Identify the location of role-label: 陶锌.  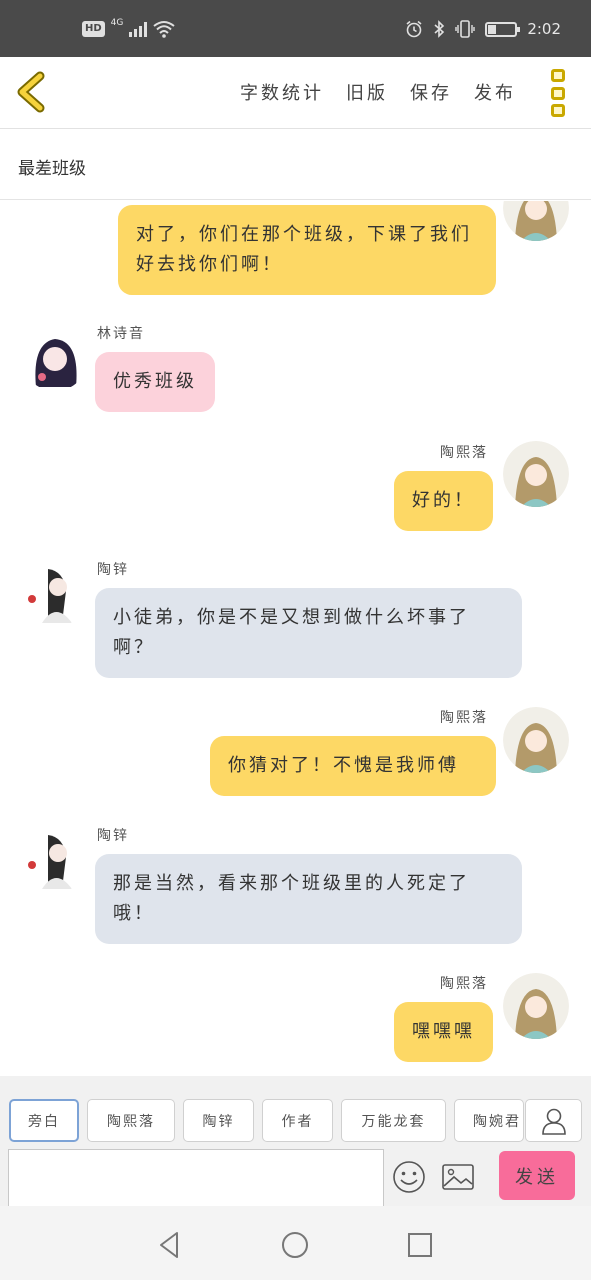
(218, 1121).